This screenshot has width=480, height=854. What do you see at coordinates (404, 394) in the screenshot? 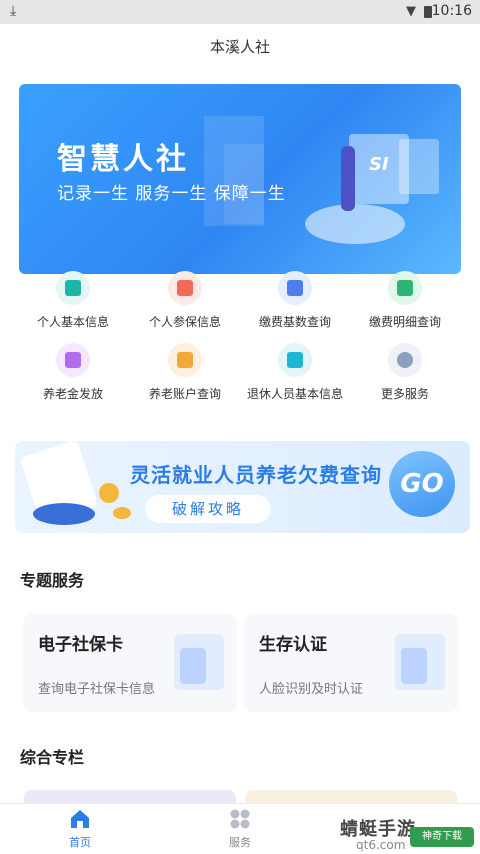
I see `service-label: 更多服务` at bounding box center [404, 394].